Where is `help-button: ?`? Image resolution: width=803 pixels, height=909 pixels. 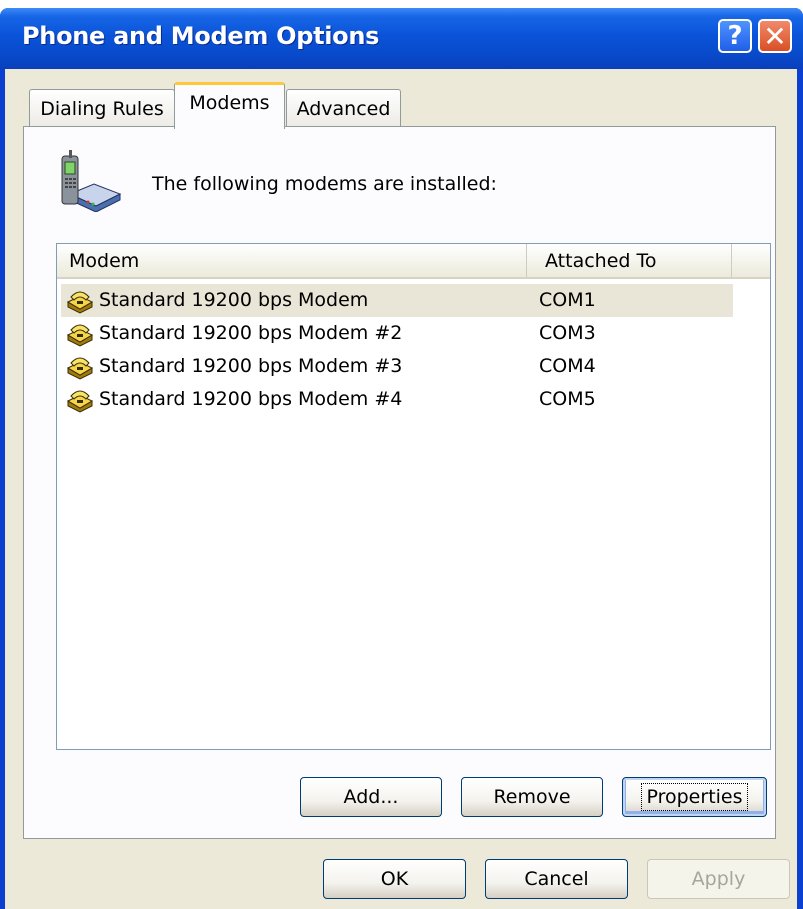
help-button: ? is located at coordinates (735, 36).